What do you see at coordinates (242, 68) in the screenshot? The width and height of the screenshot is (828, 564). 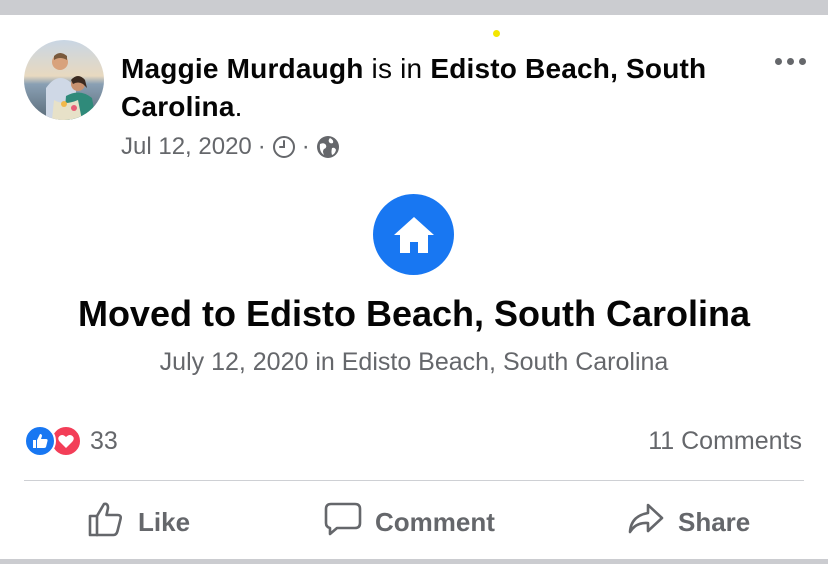 I see `author-name: Maggie Murdaugh` at bounding box center [242, 68].